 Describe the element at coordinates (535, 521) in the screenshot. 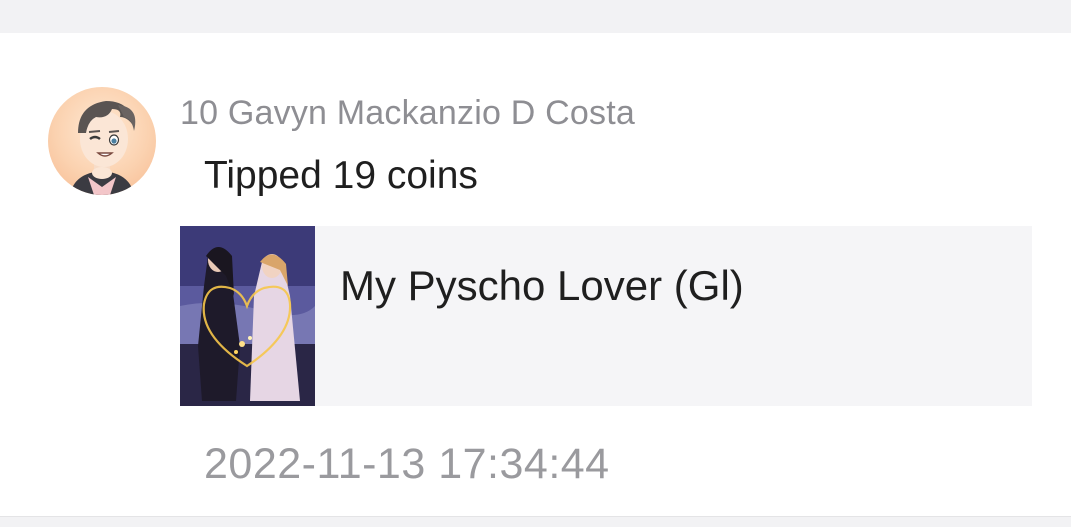

I see `bottom-divider-band` at that location.